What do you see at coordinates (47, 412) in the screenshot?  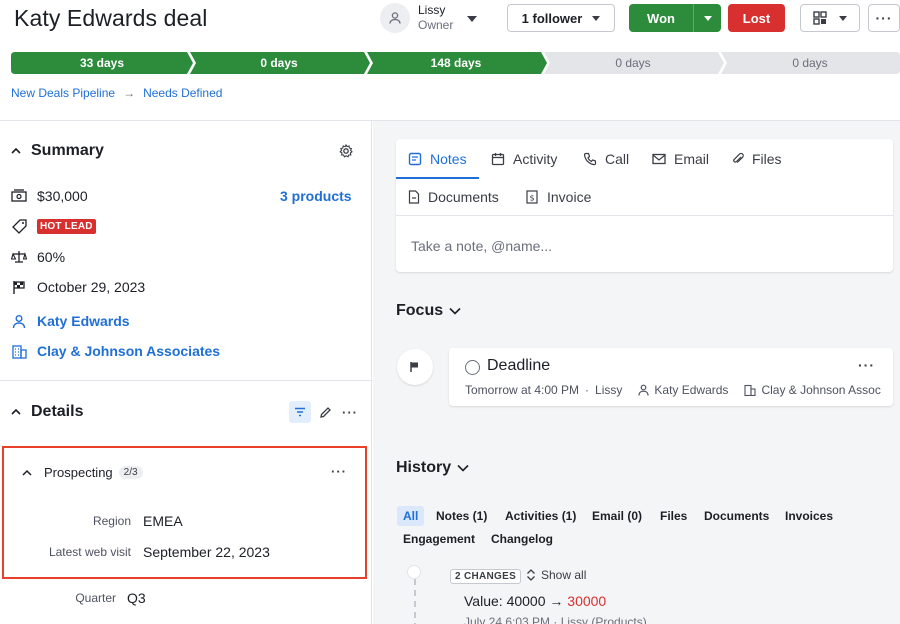 I see `details-header: Details` at bounding box center [47, 412].